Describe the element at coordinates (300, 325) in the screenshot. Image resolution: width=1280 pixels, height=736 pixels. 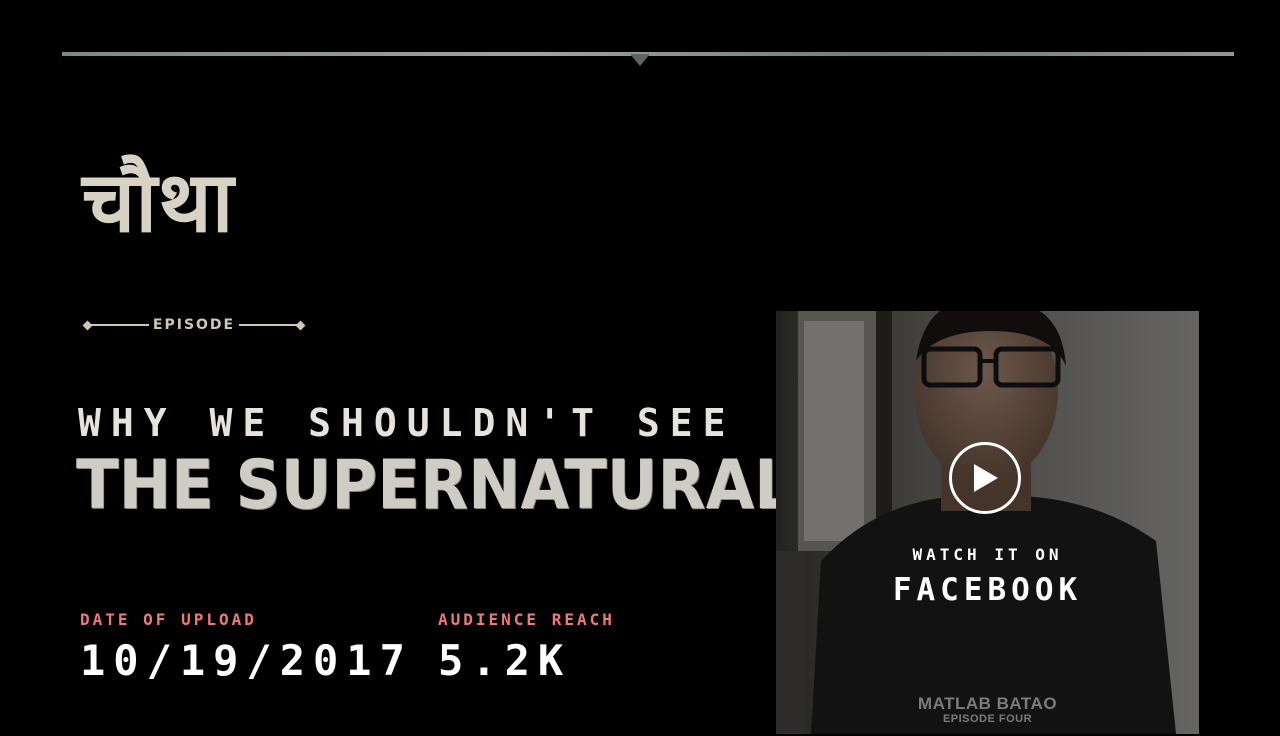
I see `divider-diamond-right-icon` at that location.